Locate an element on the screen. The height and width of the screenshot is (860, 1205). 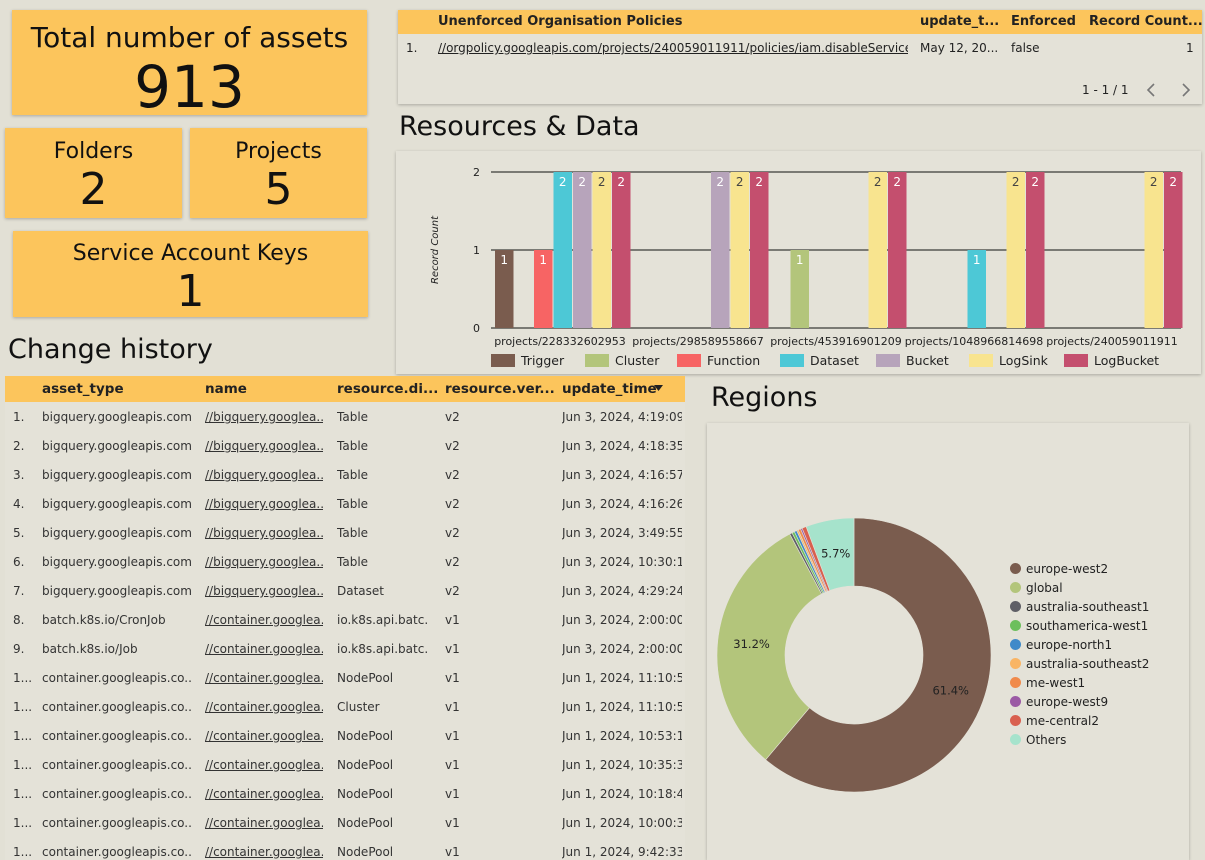
row-number: 2. is located at coordinates (19, 446).